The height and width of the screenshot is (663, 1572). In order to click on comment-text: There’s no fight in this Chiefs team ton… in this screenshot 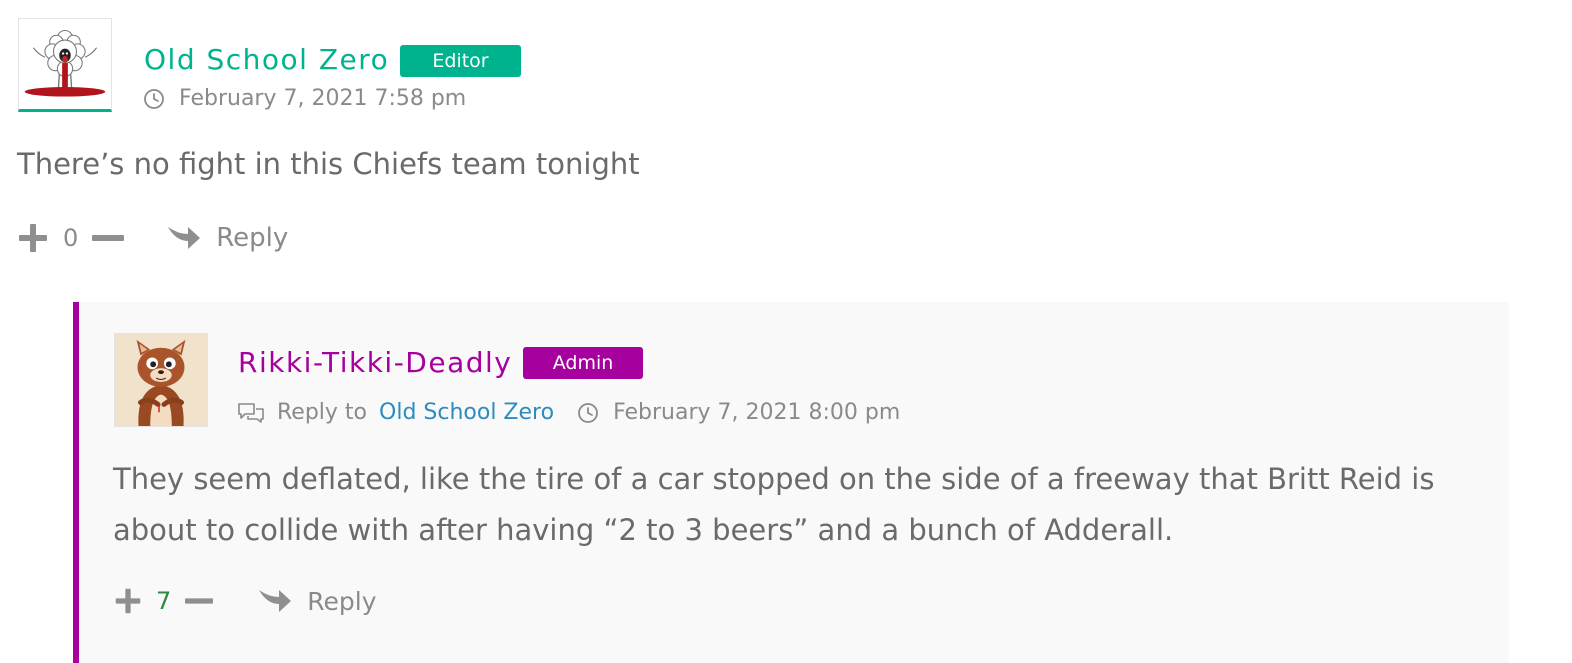, I will do `click(328, 164)`.